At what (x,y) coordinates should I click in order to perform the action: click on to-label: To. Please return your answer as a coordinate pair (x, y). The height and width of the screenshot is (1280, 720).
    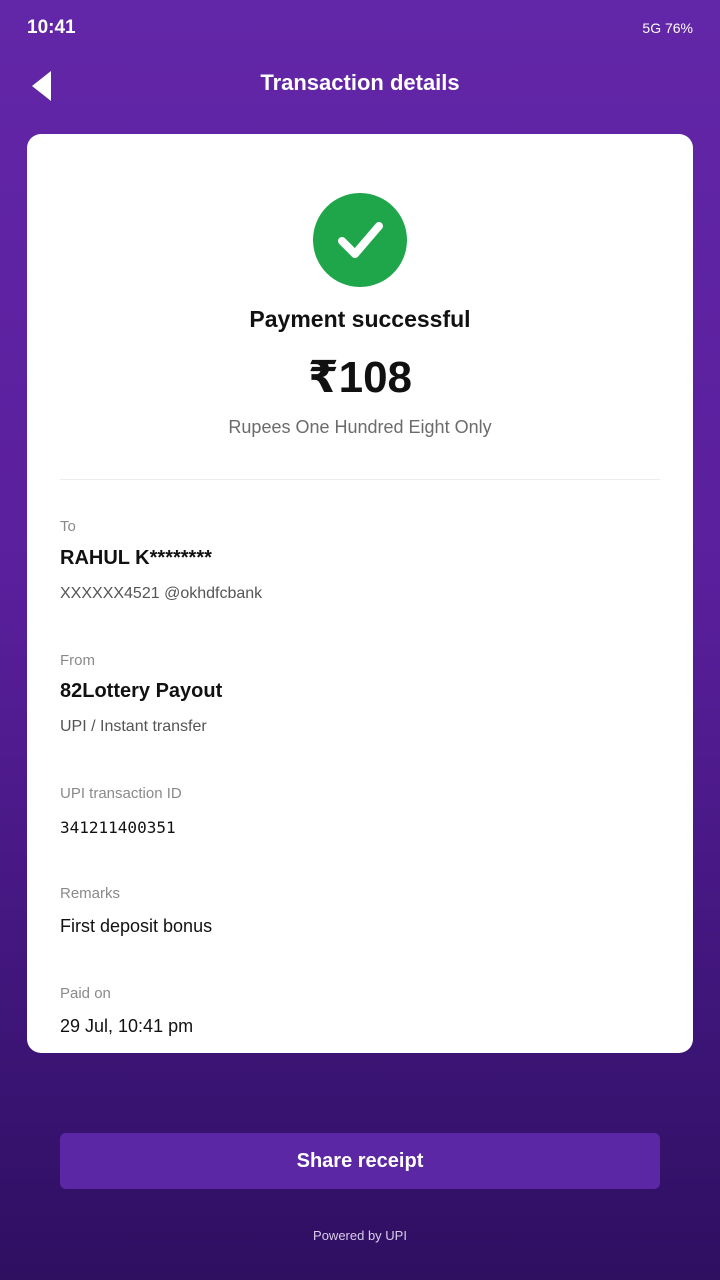
    Looking at the image, I should click on (68, 526).